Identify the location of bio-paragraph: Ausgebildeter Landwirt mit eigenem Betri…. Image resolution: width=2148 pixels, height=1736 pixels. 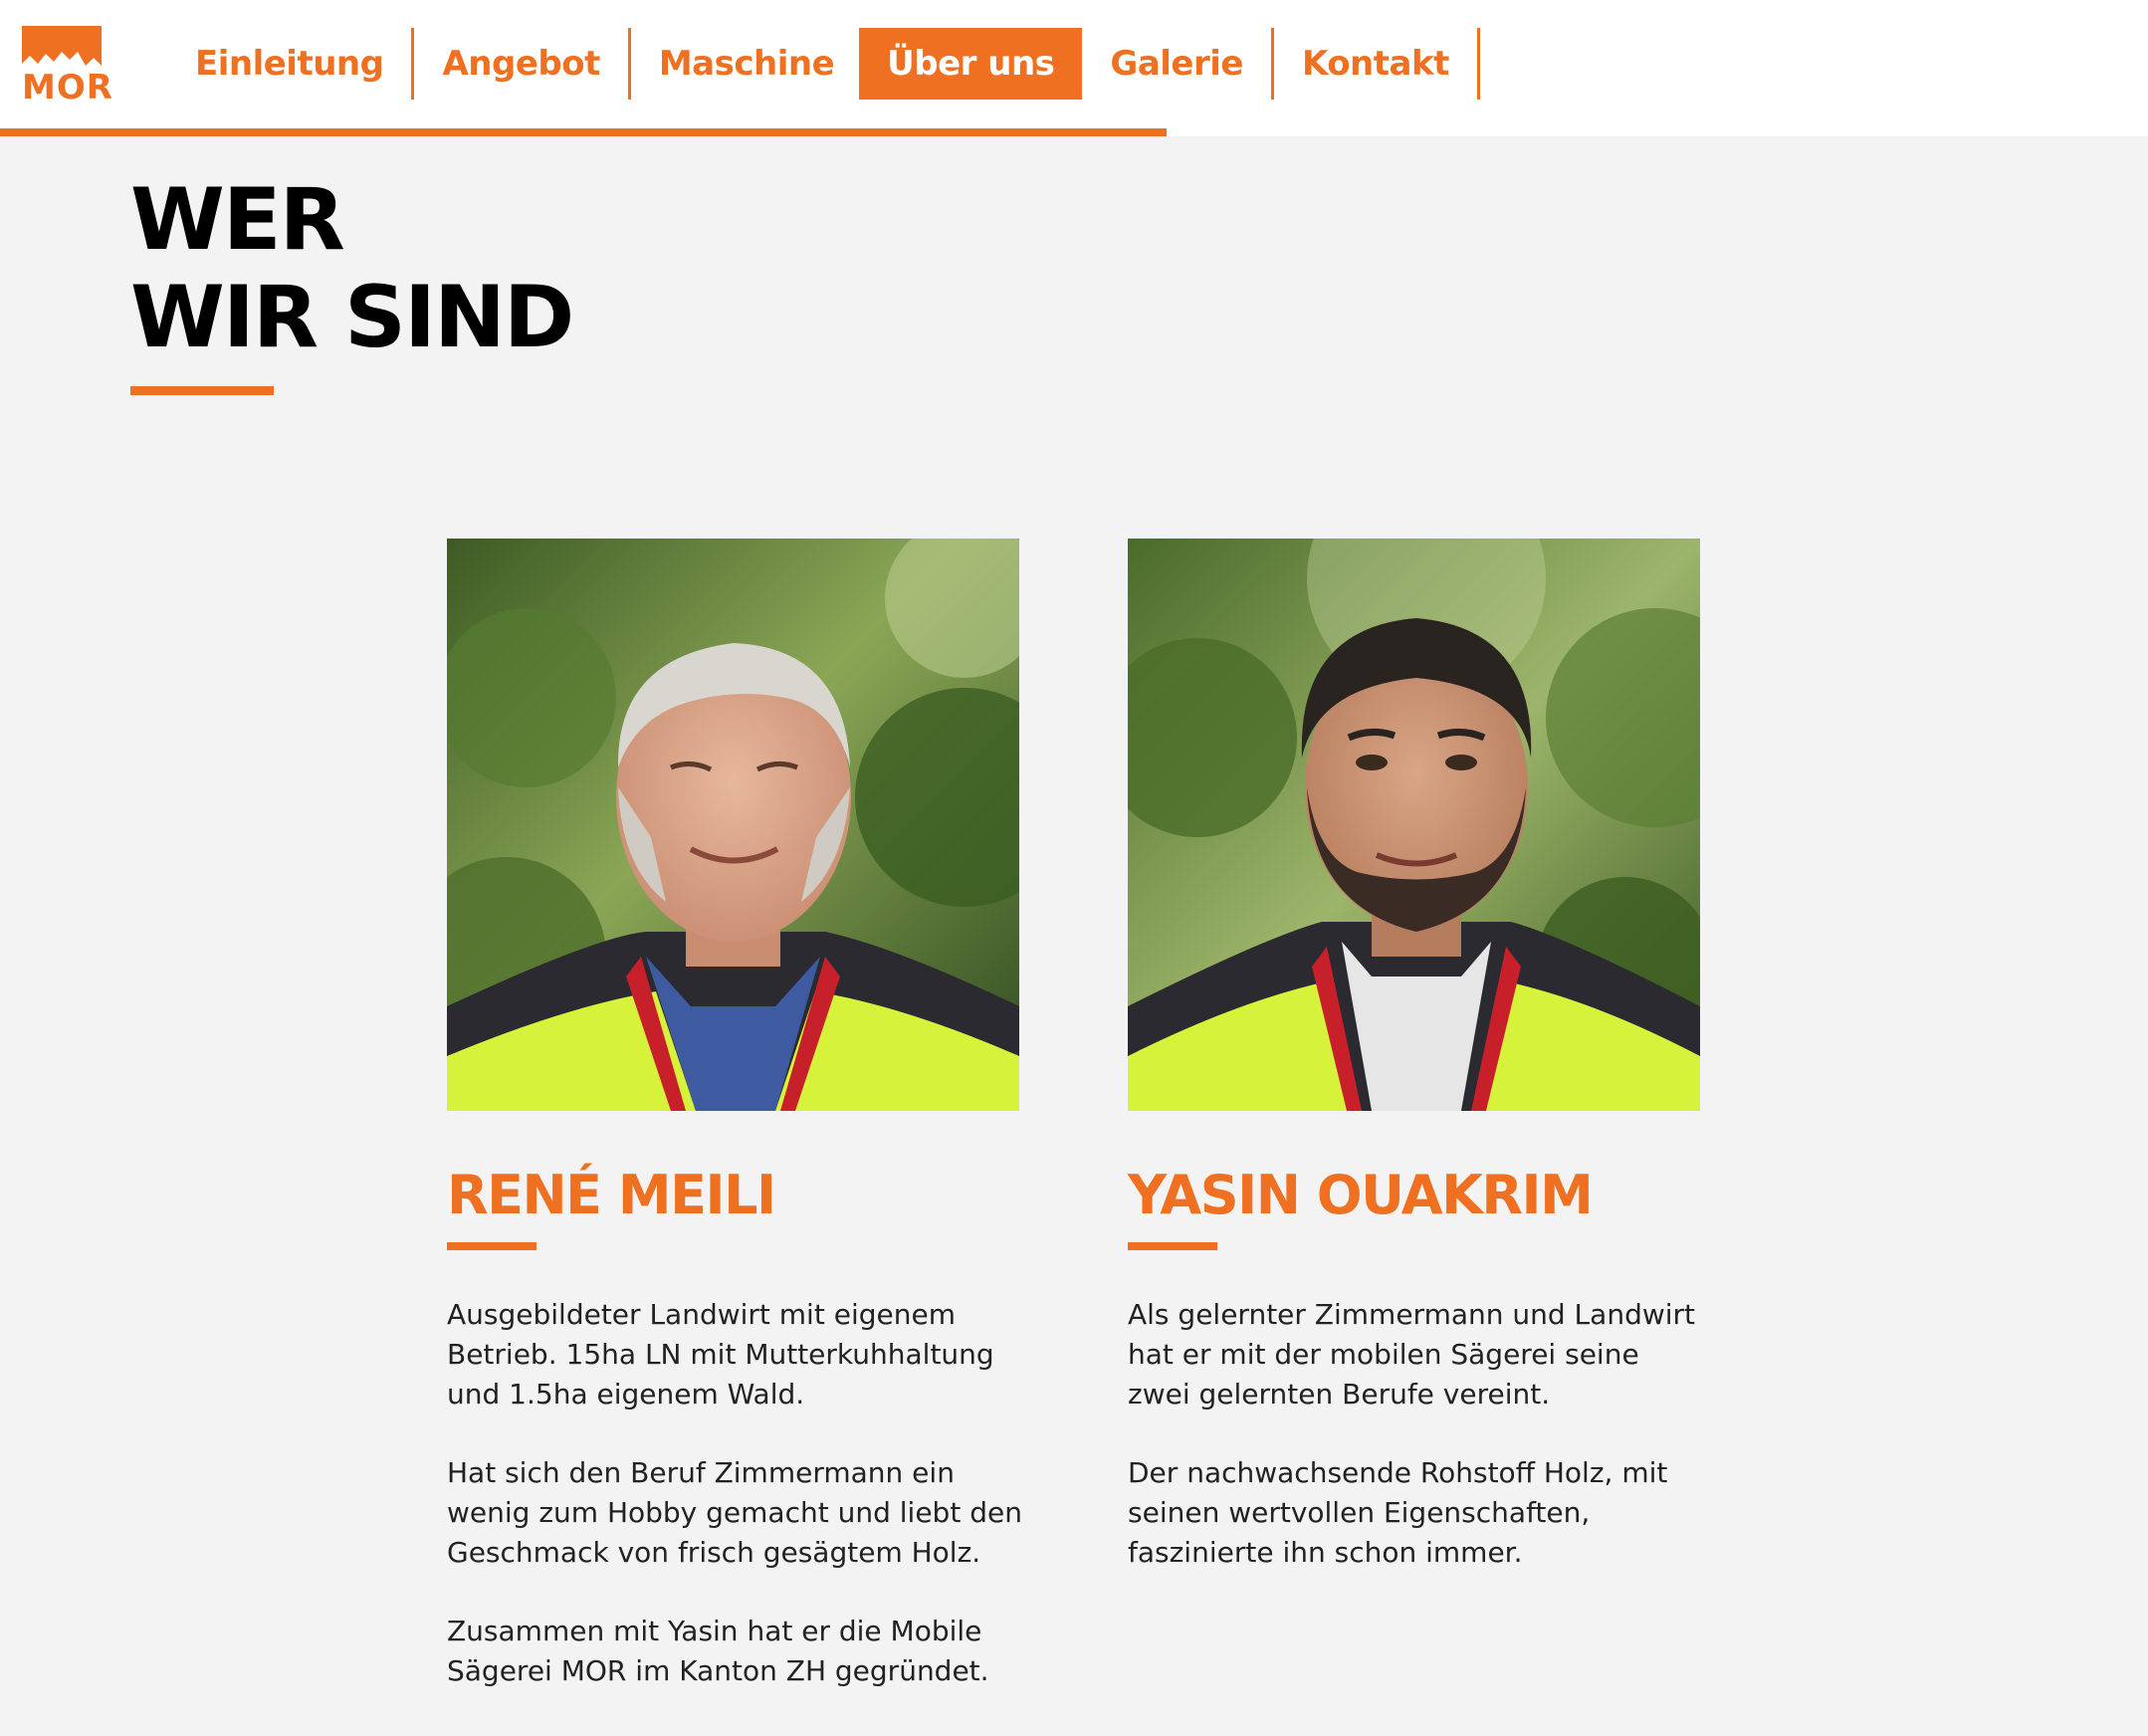
(720, 1354).